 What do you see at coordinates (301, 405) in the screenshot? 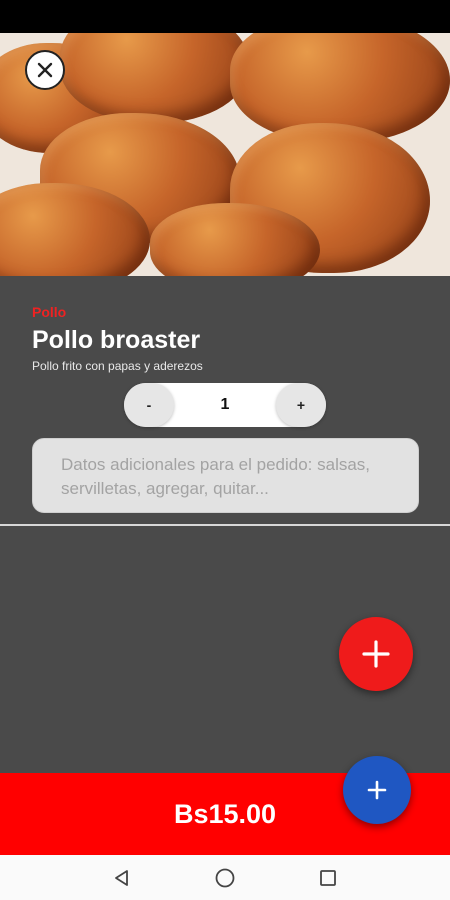
I see `quantity-increase-button: +` at bounding box center [301, 405].